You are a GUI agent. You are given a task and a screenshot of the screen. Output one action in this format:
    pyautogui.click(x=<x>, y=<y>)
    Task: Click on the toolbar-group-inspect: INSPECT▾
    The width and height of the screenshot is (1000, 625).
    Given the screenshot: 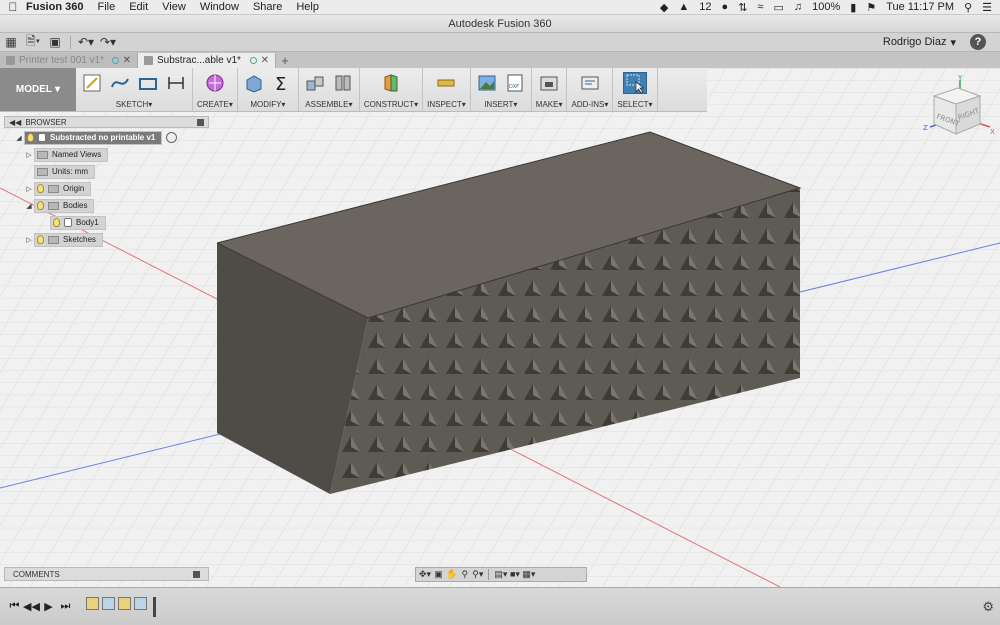 What is the action you would take?
    pyautogui.click(x=447, y=89)
    